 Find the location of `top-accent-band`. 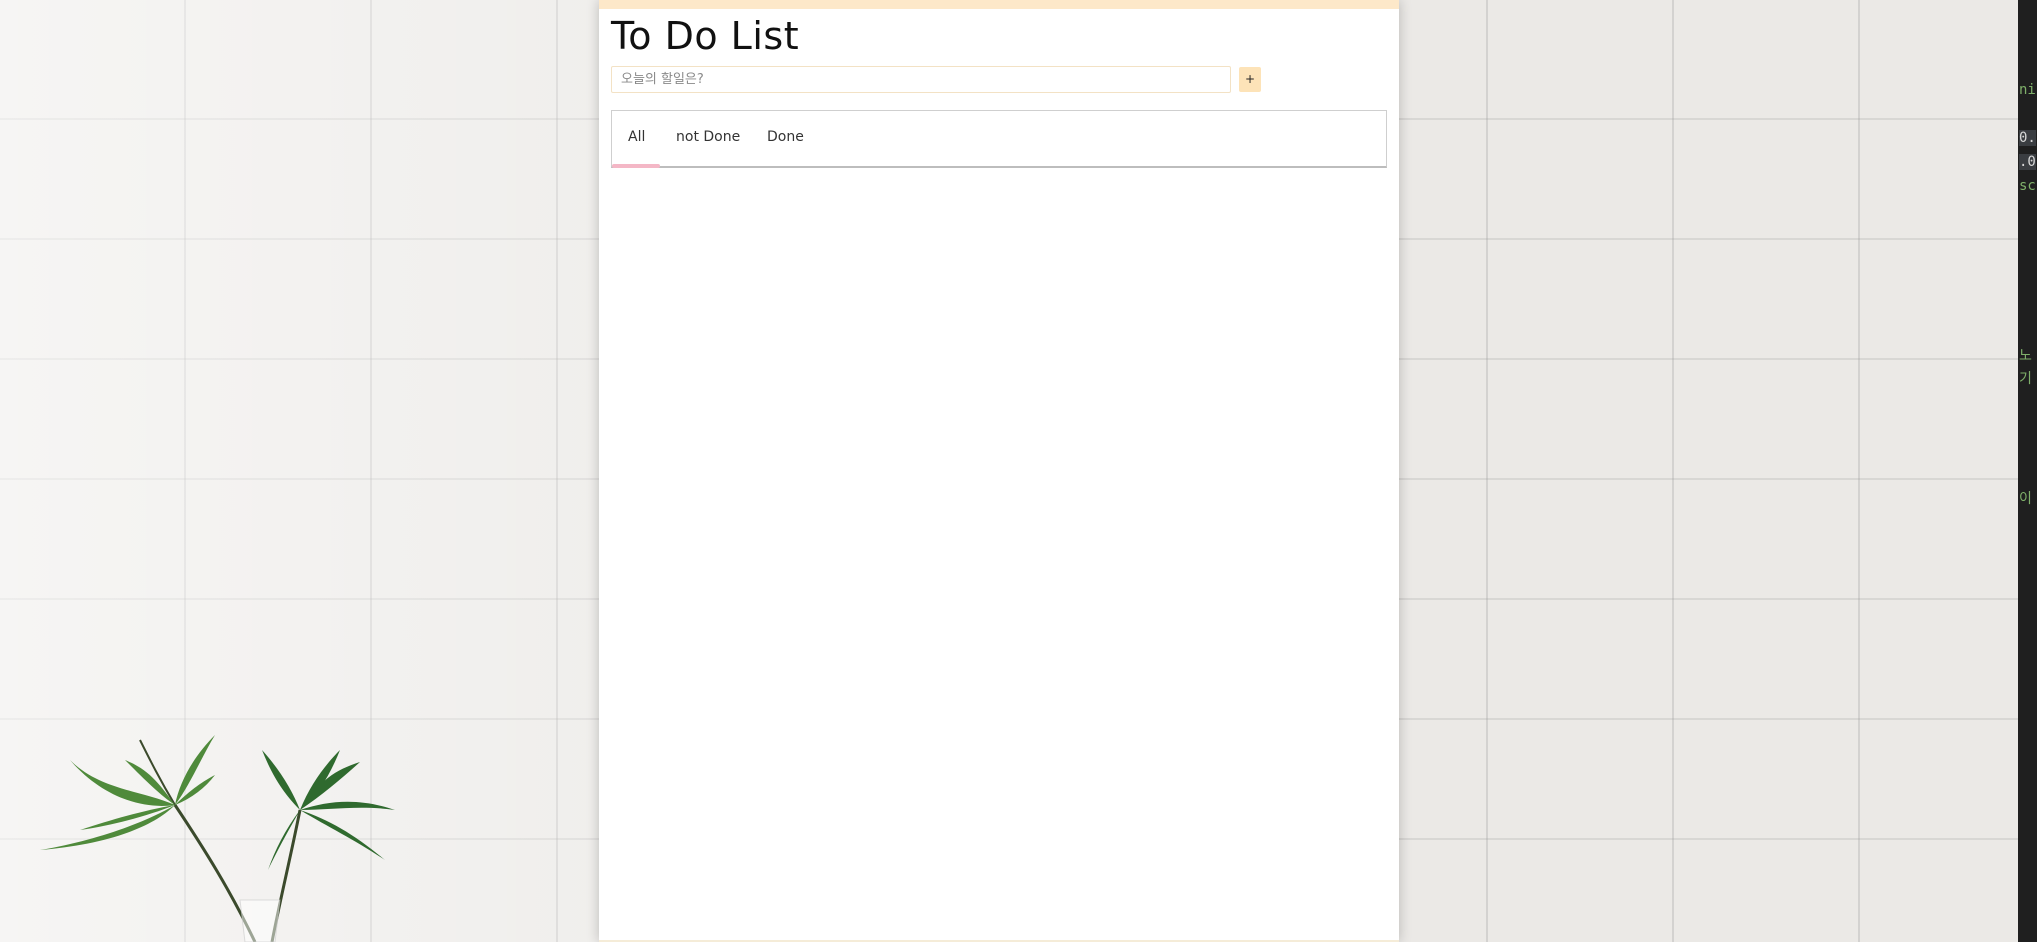

top-accent-band is located at coordinates (999, 4).